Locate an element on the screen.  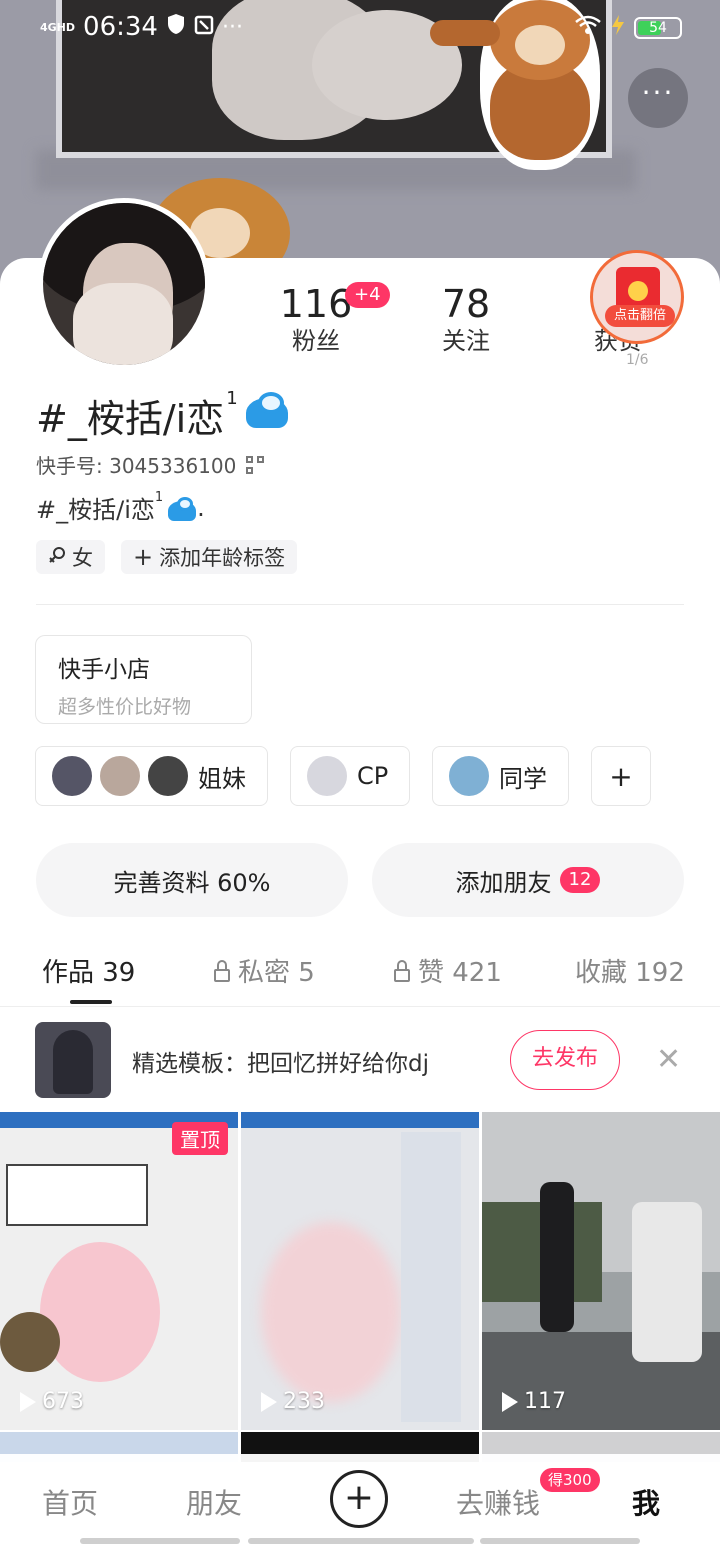
female-icon is located at coordinates (57, 557).